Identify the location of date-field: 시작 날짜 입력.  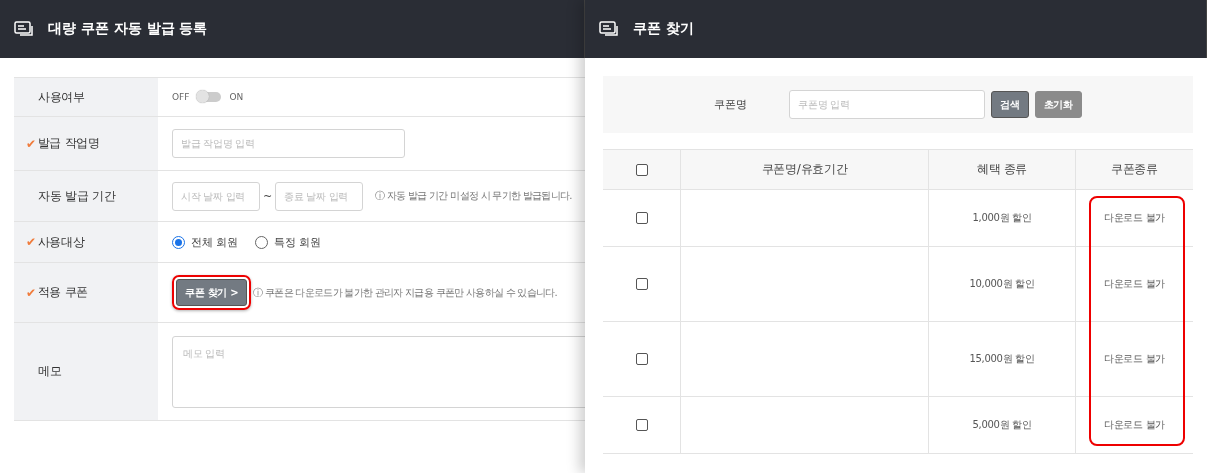
(216, 196).